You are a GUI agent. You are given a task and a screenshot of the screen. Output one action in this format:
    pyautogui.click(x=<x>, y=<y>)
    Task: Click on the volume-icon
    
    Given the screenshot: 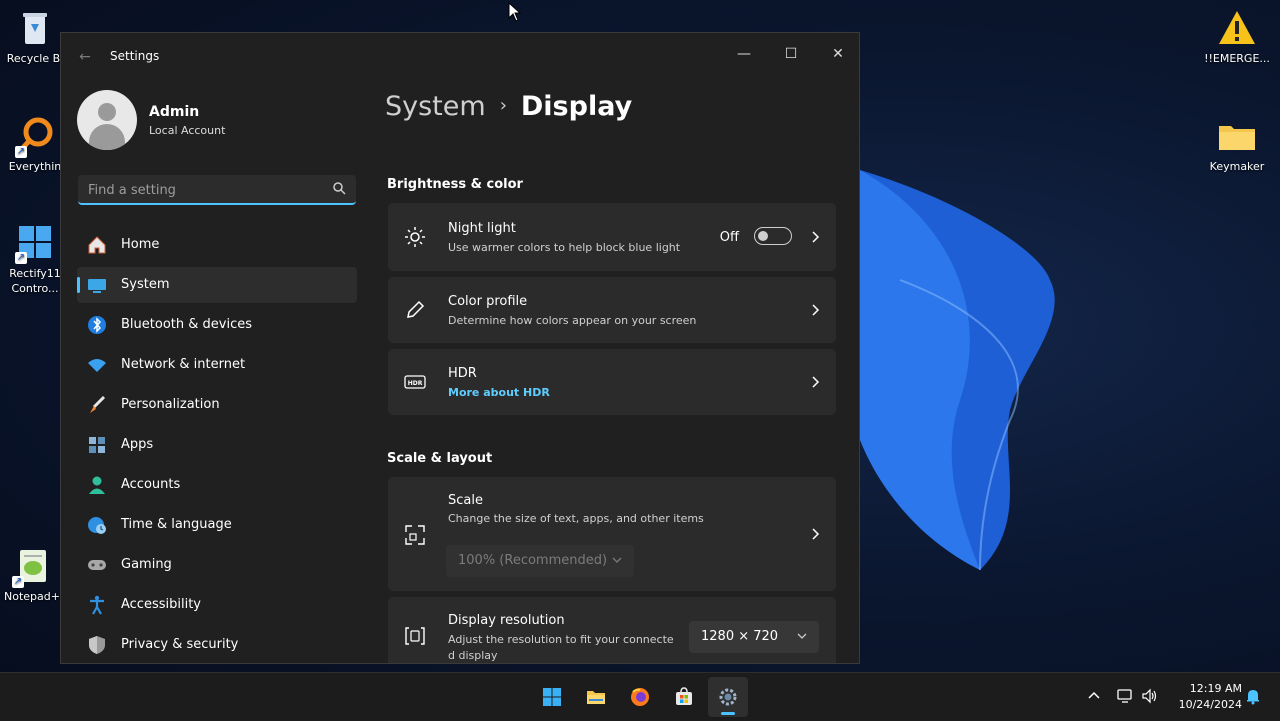 What is the action you would take?
    pyautogui.click(x=1150, y=696)
    